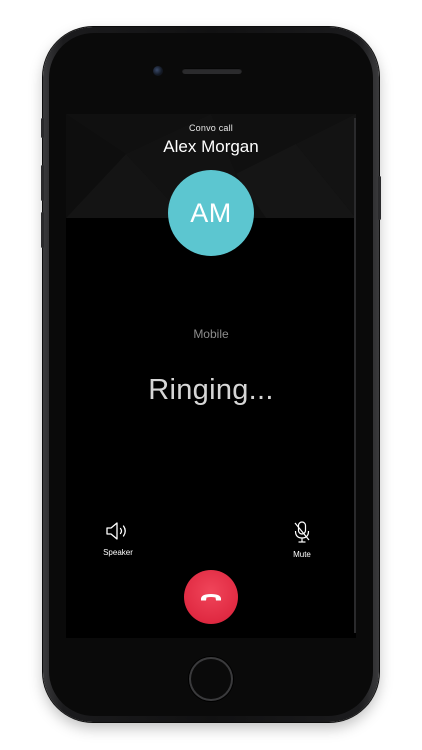  What do you see at coordinates (379, 198) in the screenshot?
I see `power-button` at bounding box center [379, 198].